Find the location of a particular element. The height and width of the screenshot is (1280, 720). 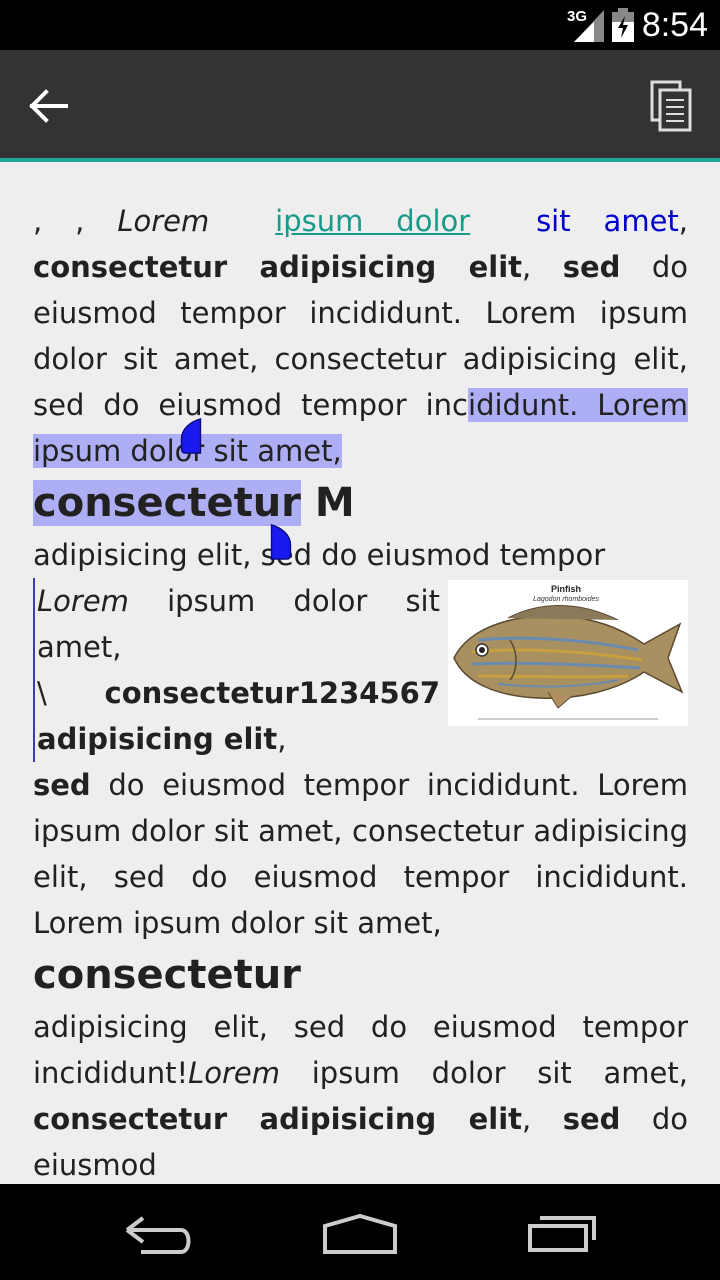

nav-back-button is located at coordinates (160, 1234).